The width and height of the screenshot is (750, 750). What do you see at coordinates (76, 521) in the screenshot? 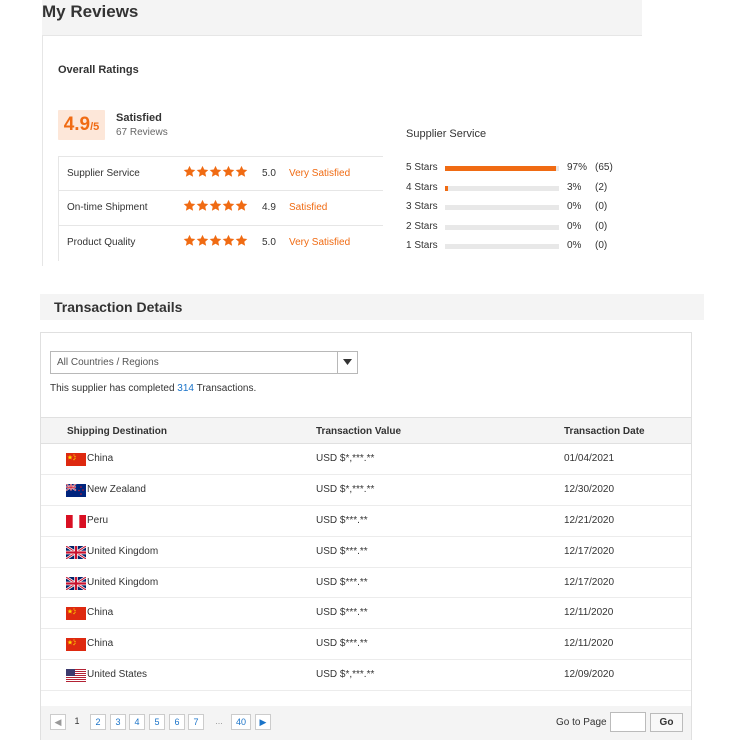
I see `peru-flag-icon` at bounding box center [76, 521].